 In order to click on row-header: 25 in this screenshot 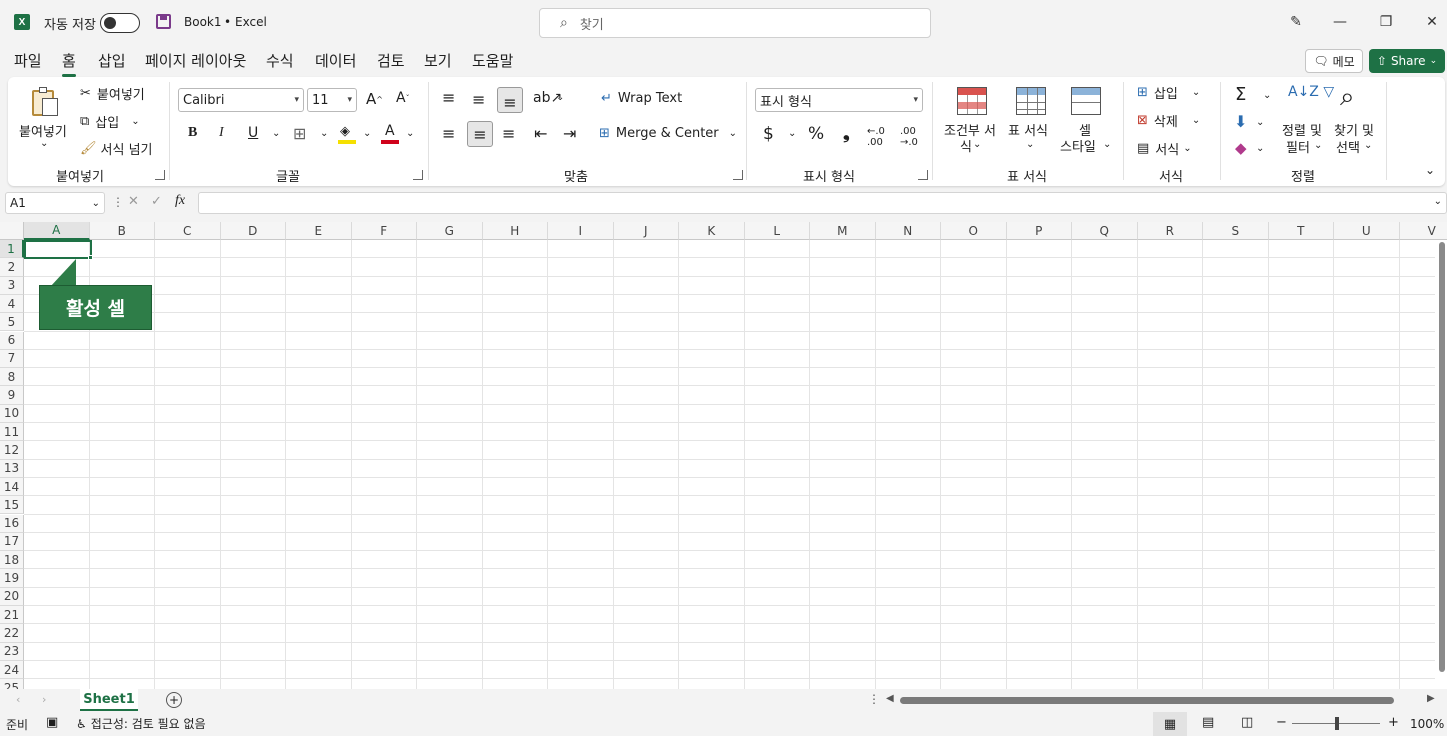, I will do `click(12, 684)`.